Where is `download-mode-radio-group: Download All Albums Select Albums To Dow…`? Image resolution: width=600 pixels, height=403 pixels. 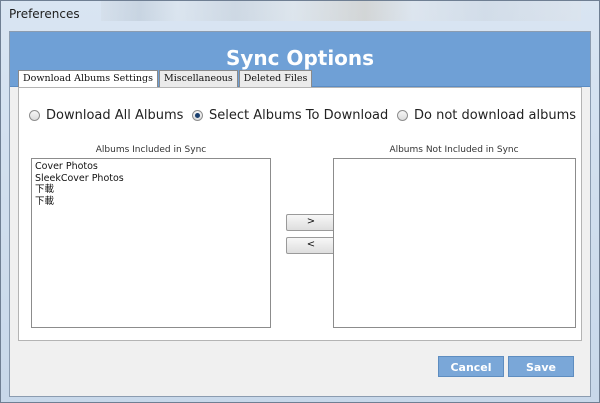 download-mode-radio-group: Download All Albums Select Albums To Dow… is located at coordinates (303, 117).